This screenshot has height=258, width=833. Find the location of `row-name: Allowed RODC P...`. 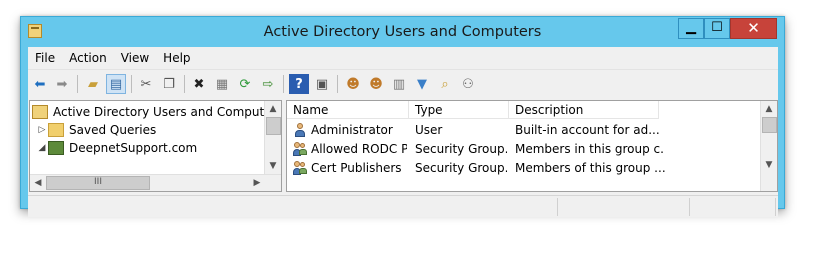

row-name: Allowed RODC P... is located at coordinates (359, 149).